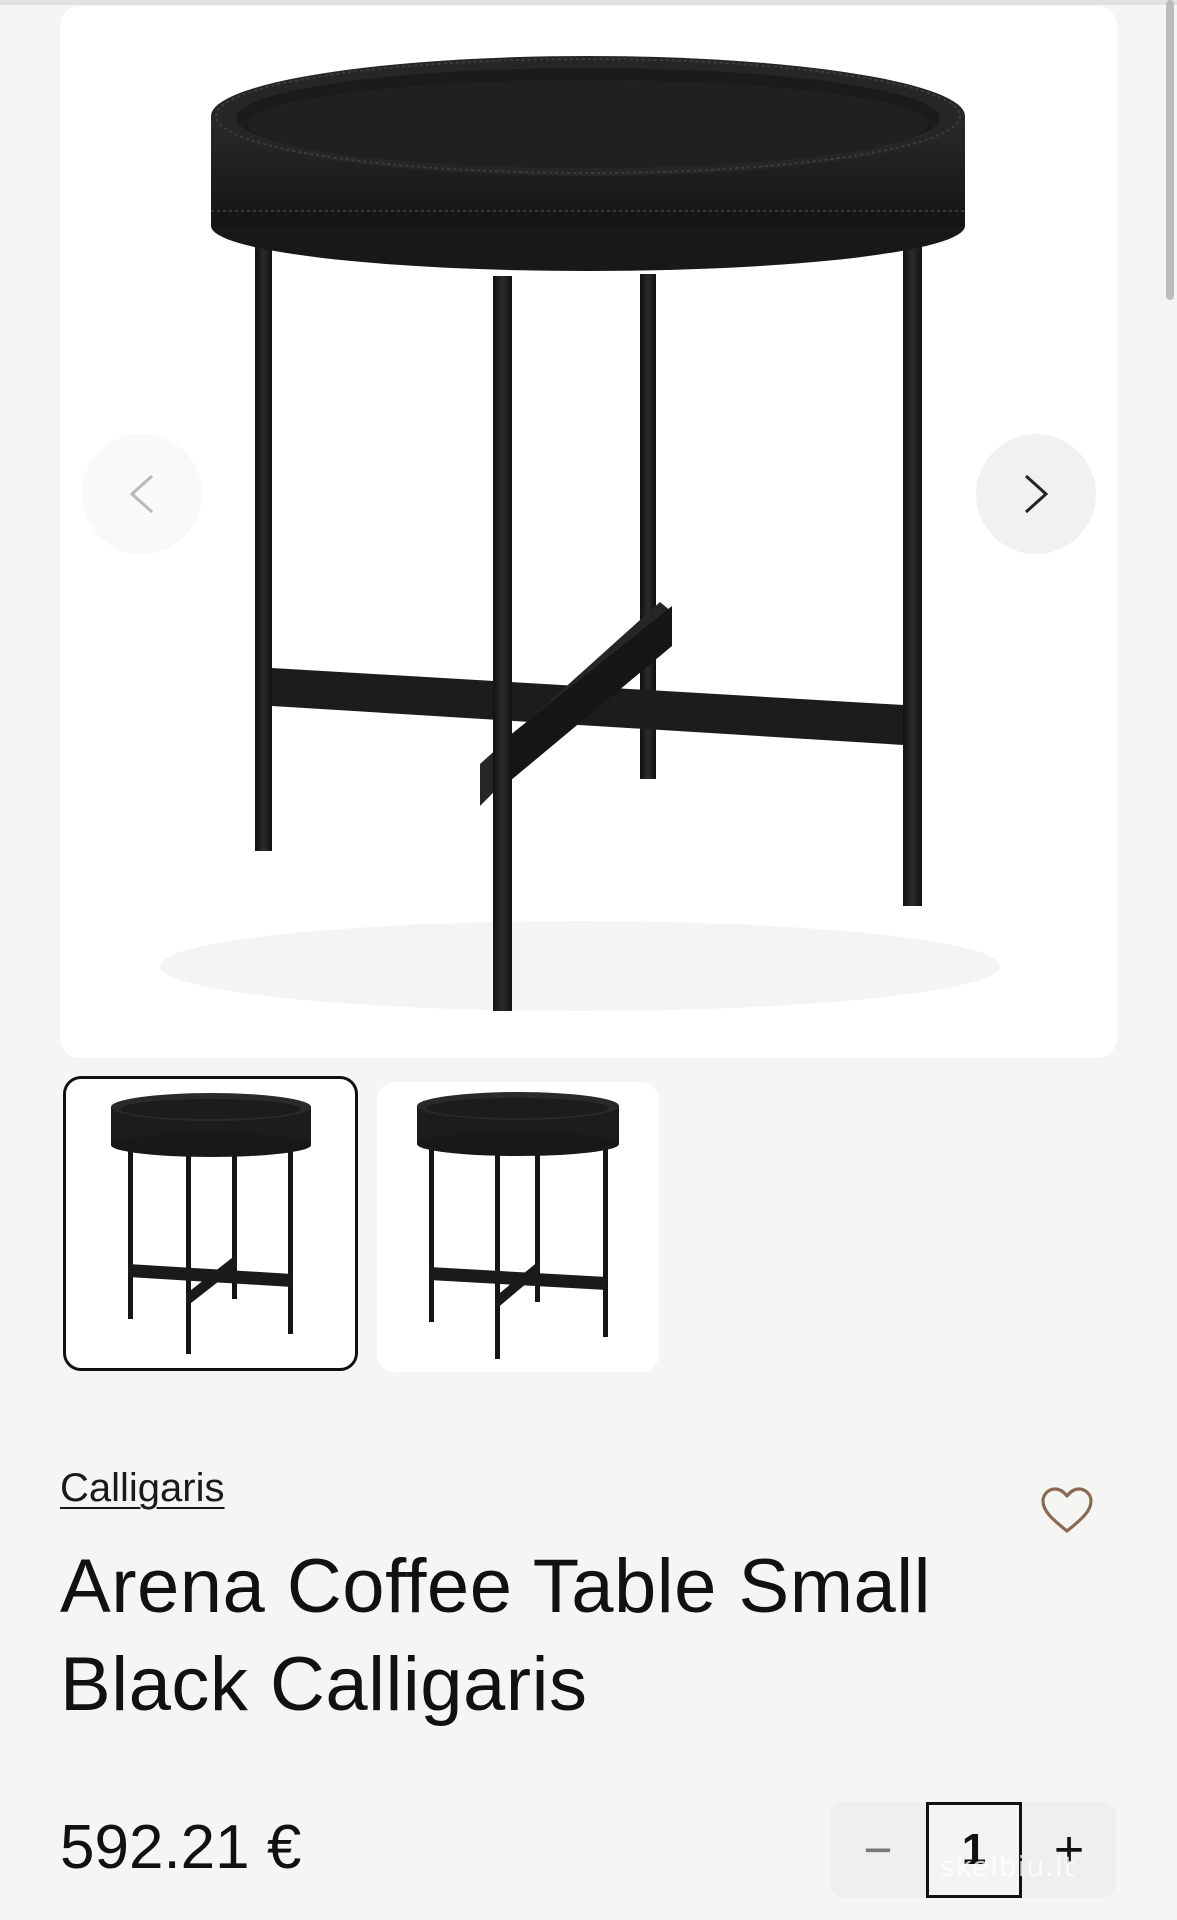 The image size is (1177, 1920). I want to click on next-image-button, so click(1036, 494).